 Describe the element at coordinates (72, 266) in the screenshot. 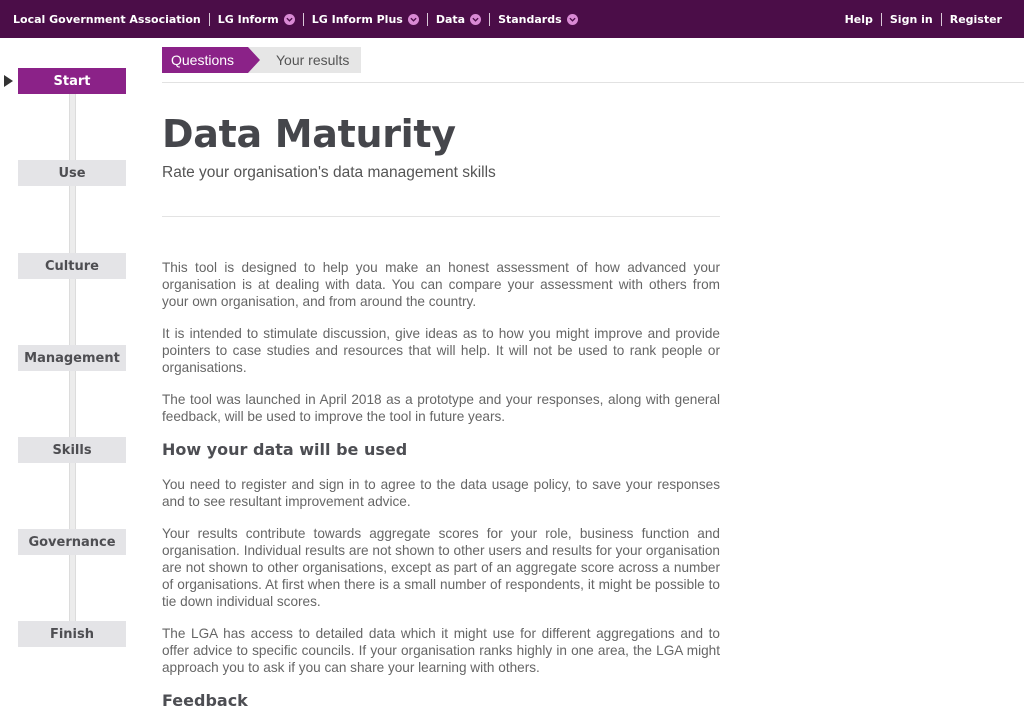

I see `step-culture: Culture` at that location.